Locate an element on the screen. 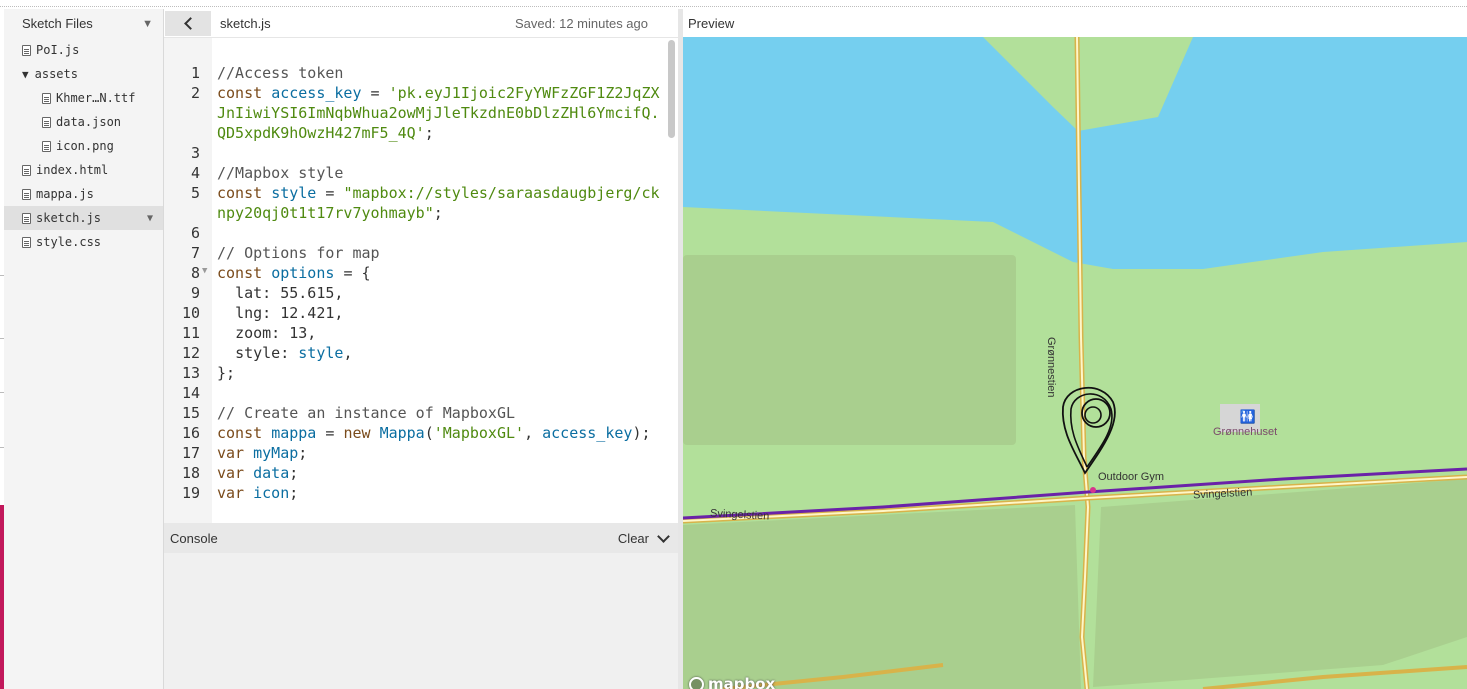 The image size is (1467, 689). poi-label-gronnehuset: Grønnehuset is located at coordinates (1245, 432).